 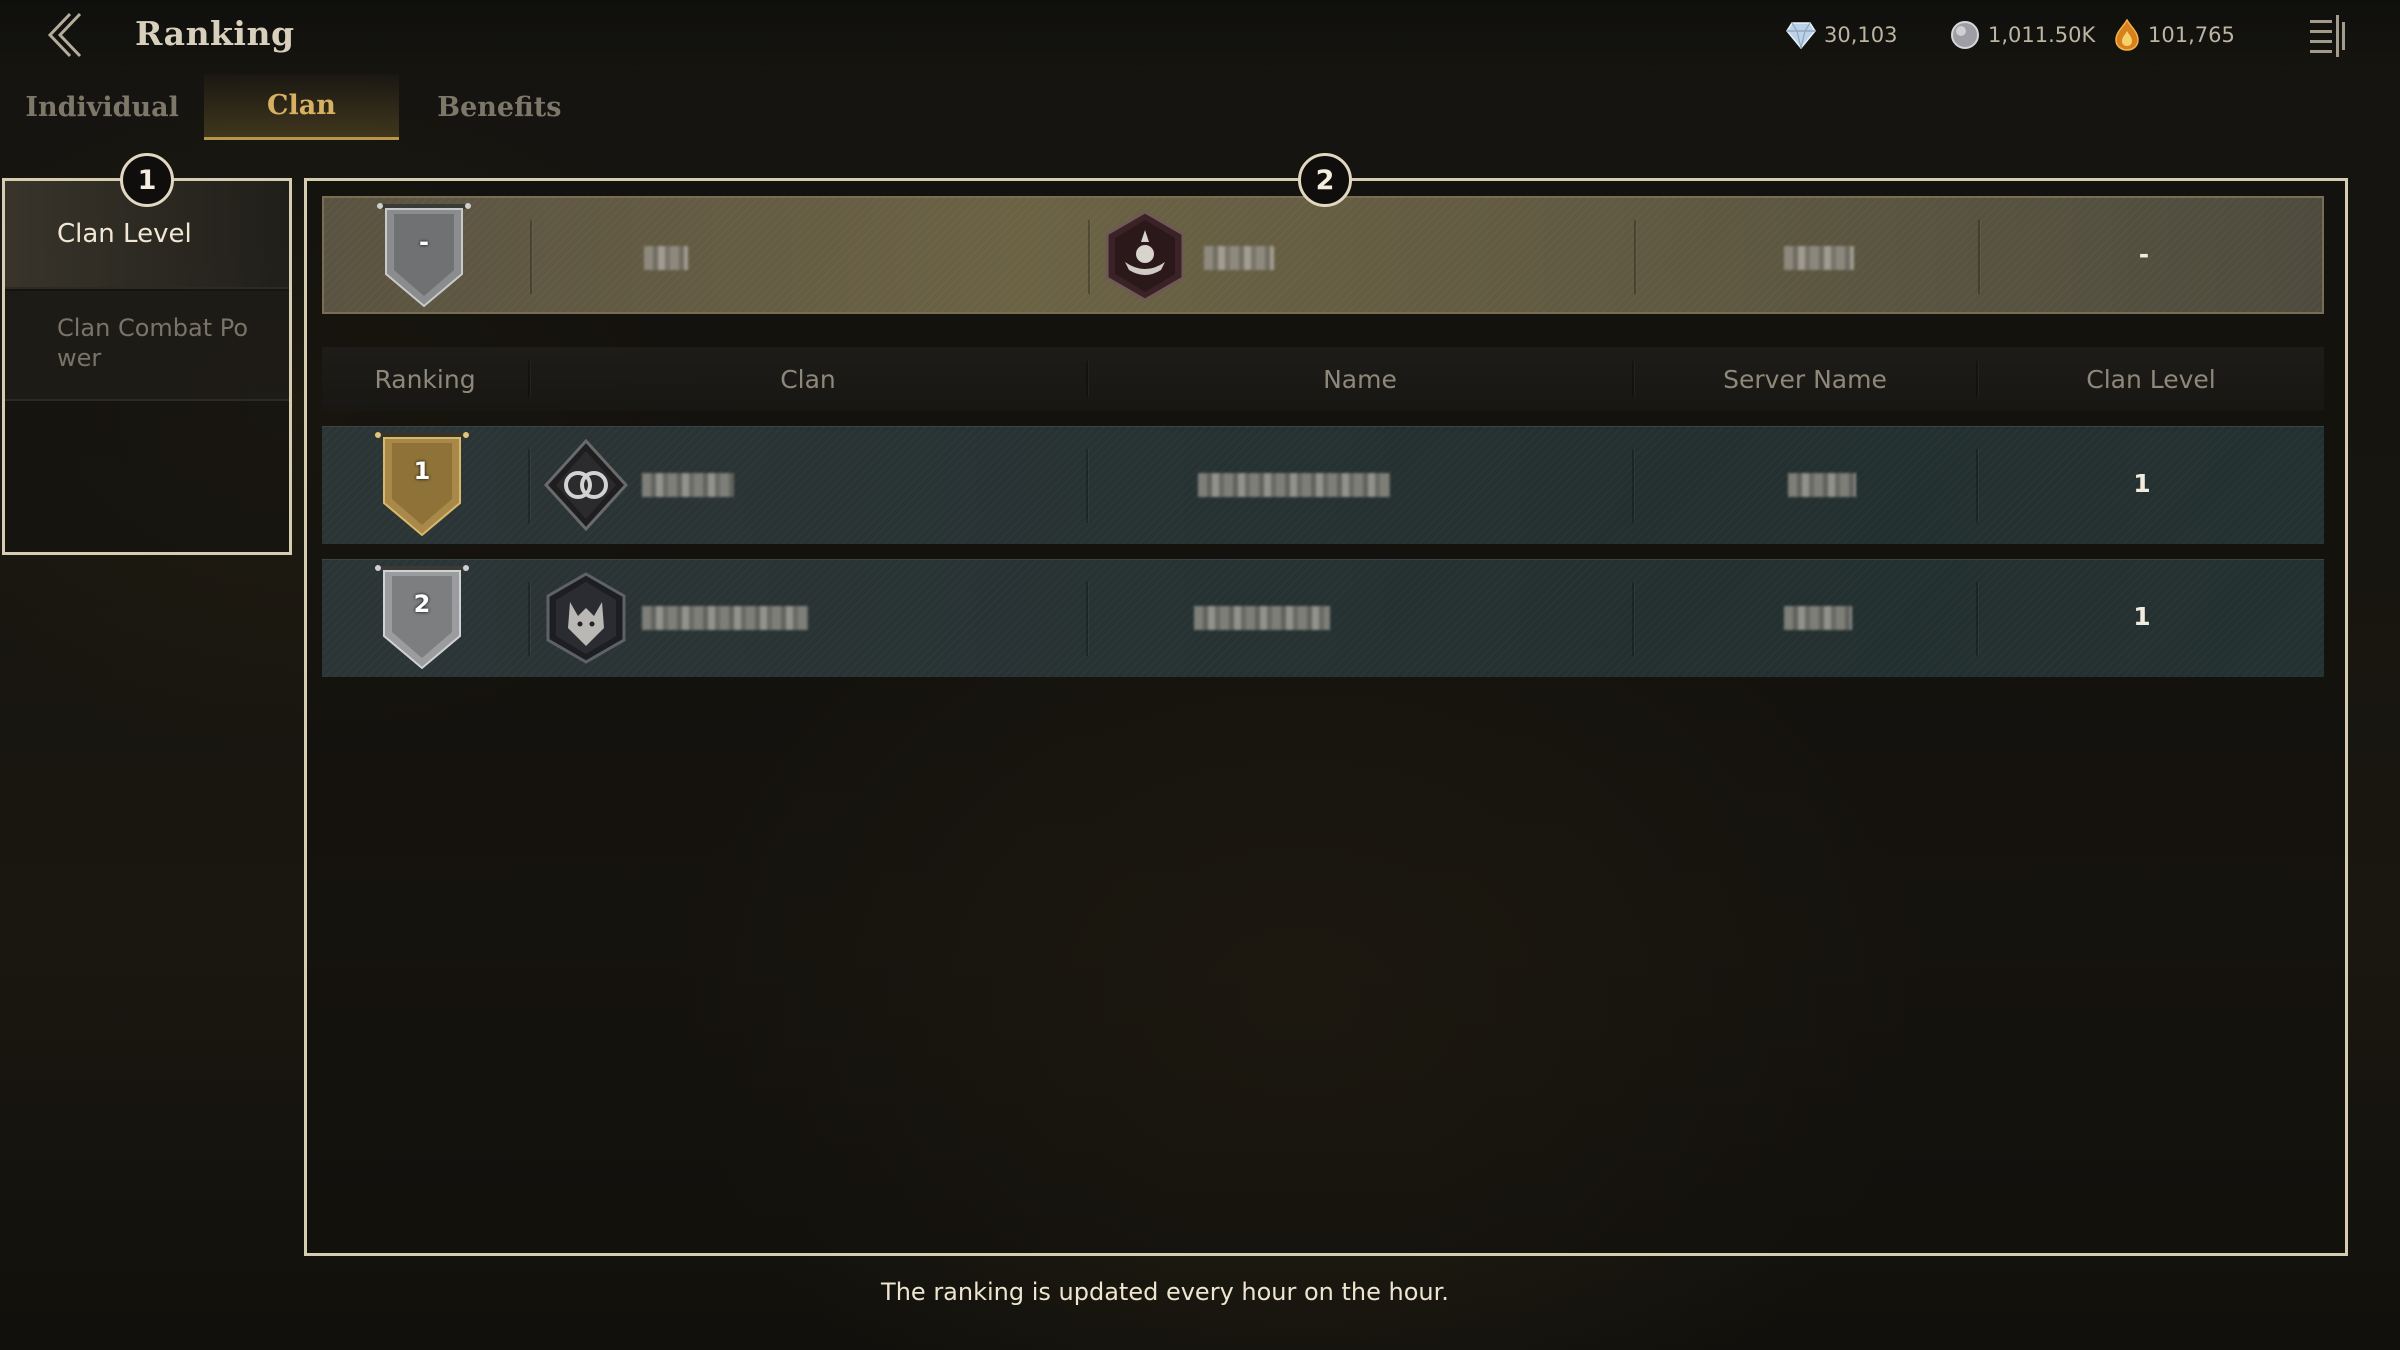 I want to click on rank-number: 2, so click(x=422, y=604).